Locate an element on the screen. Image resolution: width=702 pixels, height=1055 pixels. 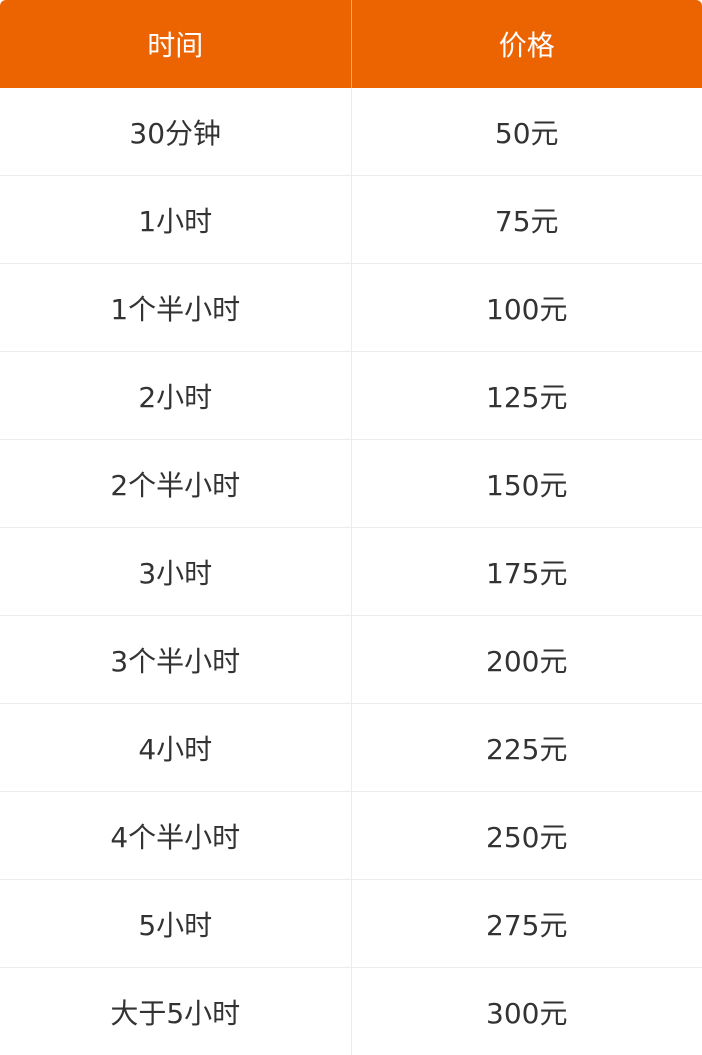
time-cell: 1个半小时 is located at coordinates (175, 307).